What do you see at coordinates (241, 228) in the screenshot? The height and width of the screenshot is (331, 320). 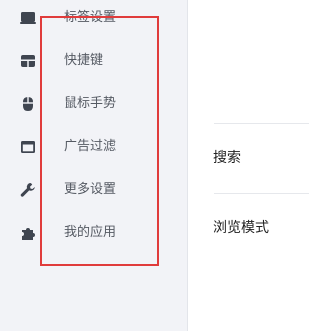 I see `row-label: 浏览模式` at bounding box center [241, 228].